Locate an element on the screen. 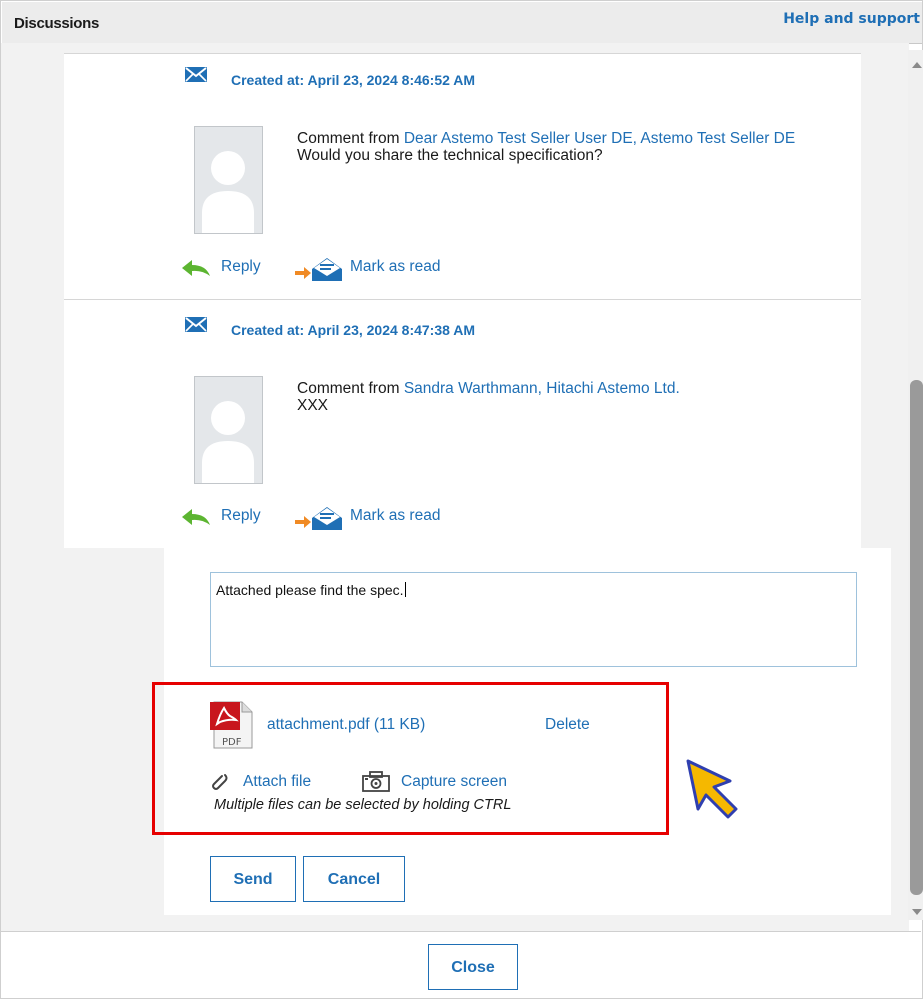 This screenshot has height=999, width=923. dialog-title: Discussions is located at coordinates (57, 23).